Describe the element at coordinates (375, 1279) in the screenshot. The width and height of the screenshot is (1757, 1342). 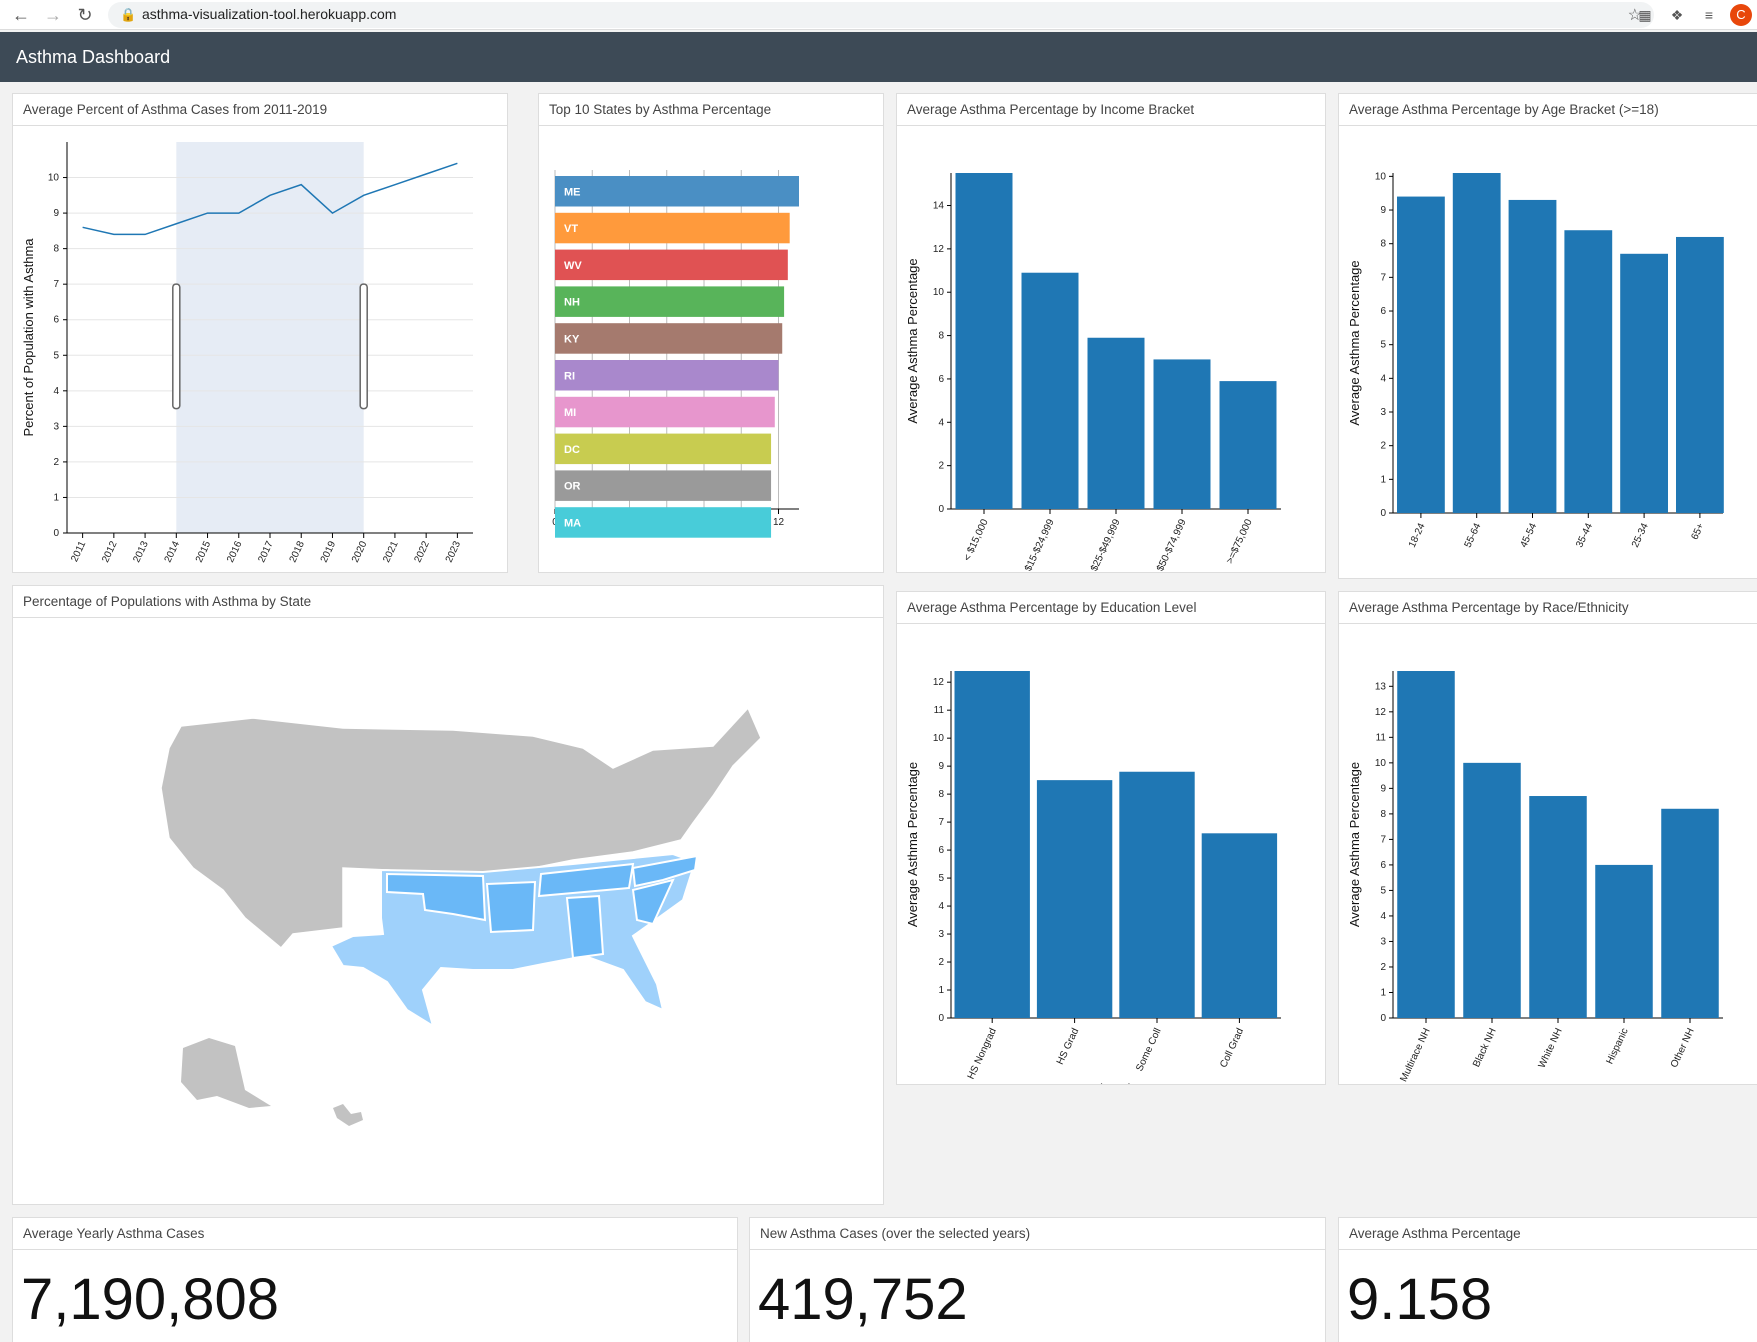
I see `stat-card-yearly-cases: Average Yearly Asthma Cases 7,190,808` at that location.